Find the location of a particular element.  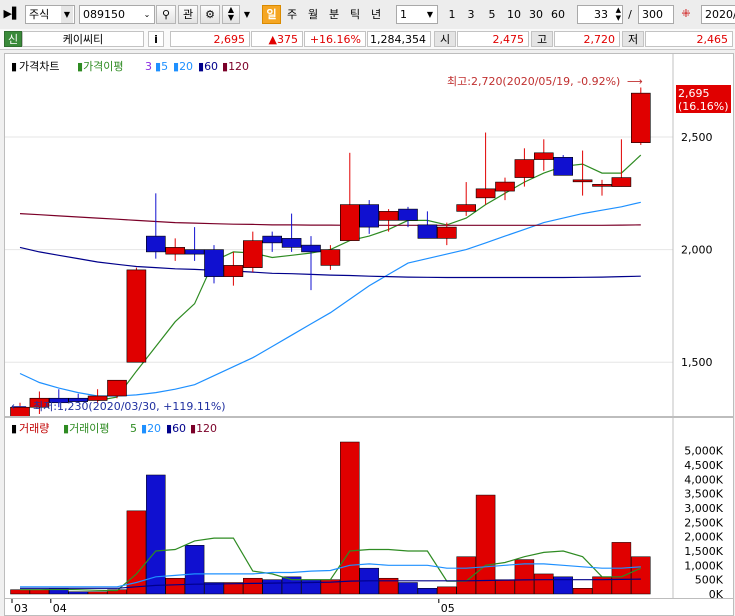

low-label: 저 is located at coordinates (633, 39).